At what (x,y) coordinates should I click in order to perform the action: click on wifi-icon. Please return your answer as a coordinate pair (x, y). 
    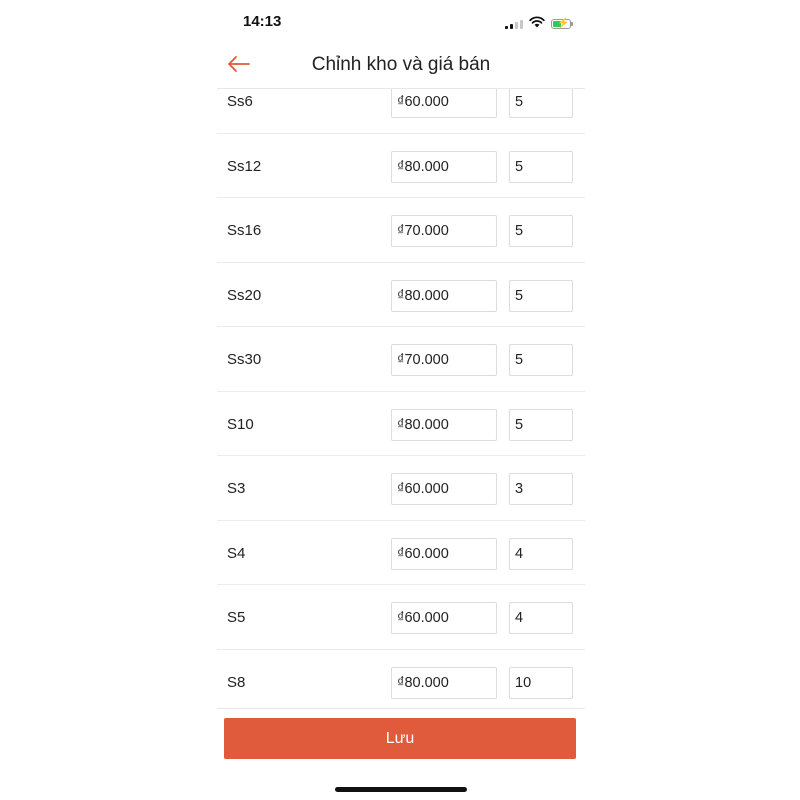
    Looking at the image, I should click on (537, 24).